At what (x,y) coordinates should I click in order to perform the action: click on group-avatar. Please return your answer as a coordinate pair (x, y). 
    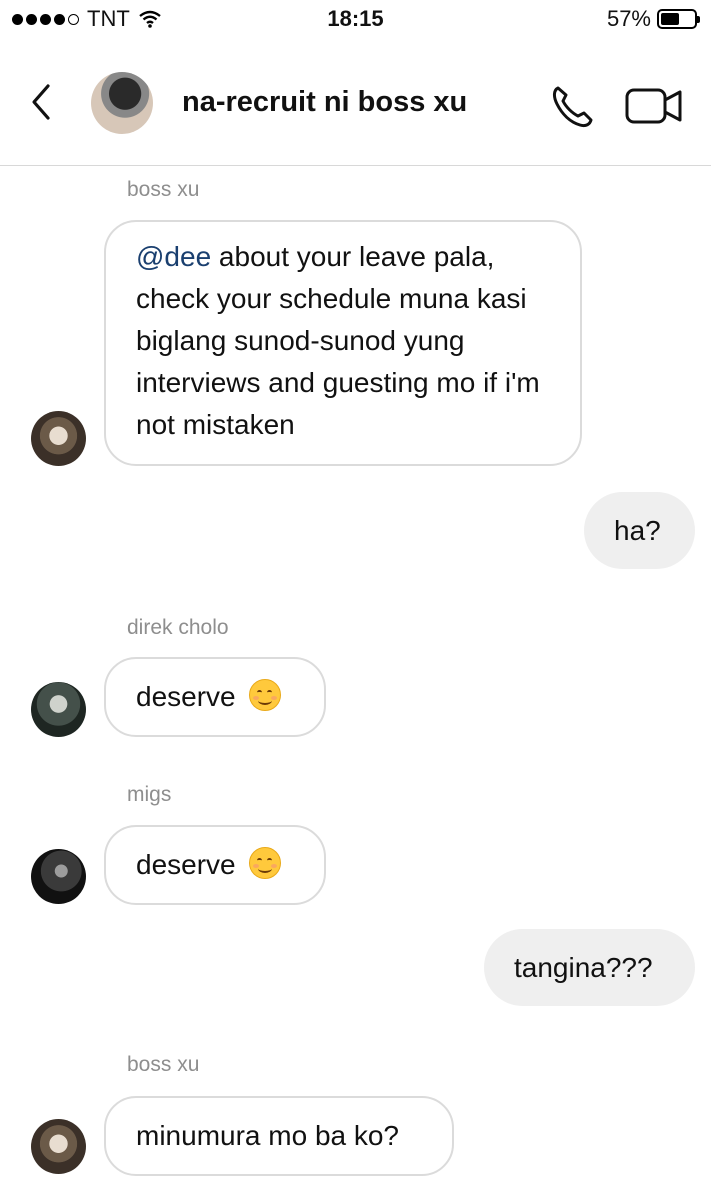
    Looking at the image, I should click on (122, 103).